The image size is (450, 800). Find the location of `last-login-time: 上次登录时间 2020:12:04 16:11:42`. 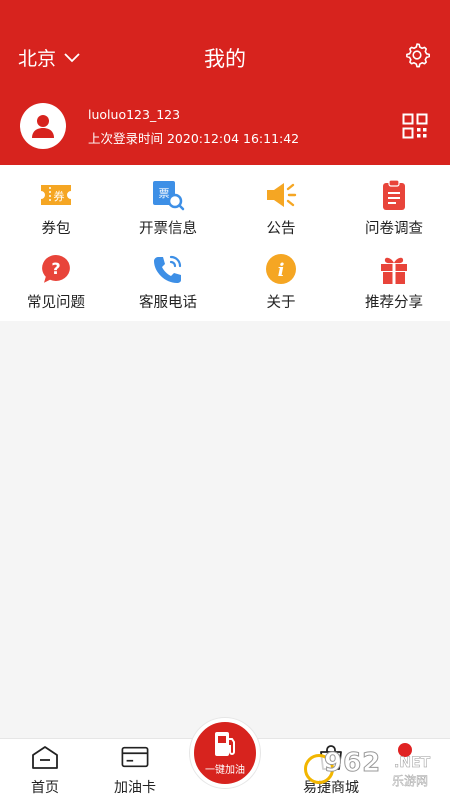

last-login-time: 上次登录时间 2020:12:04 16:11:42 is located at coordinates (194, 138).